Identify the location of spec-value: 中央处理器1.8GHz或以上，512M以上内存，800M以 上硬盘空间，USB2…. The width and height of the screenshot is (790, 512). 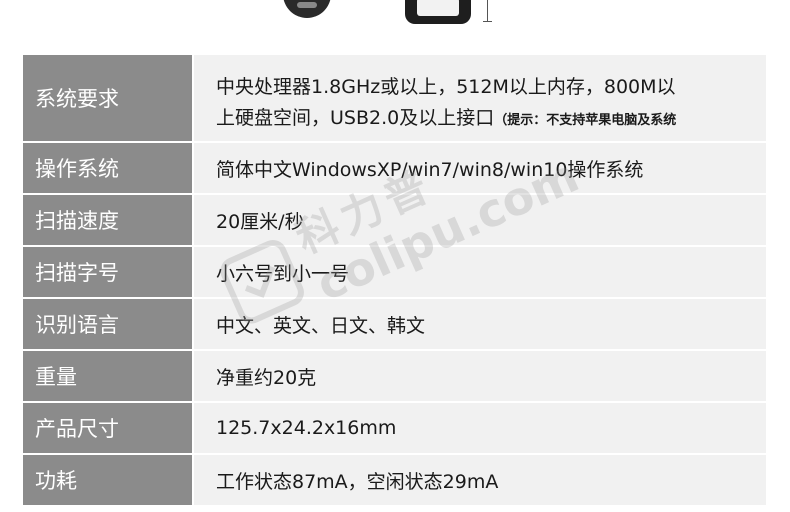
(480, 98).